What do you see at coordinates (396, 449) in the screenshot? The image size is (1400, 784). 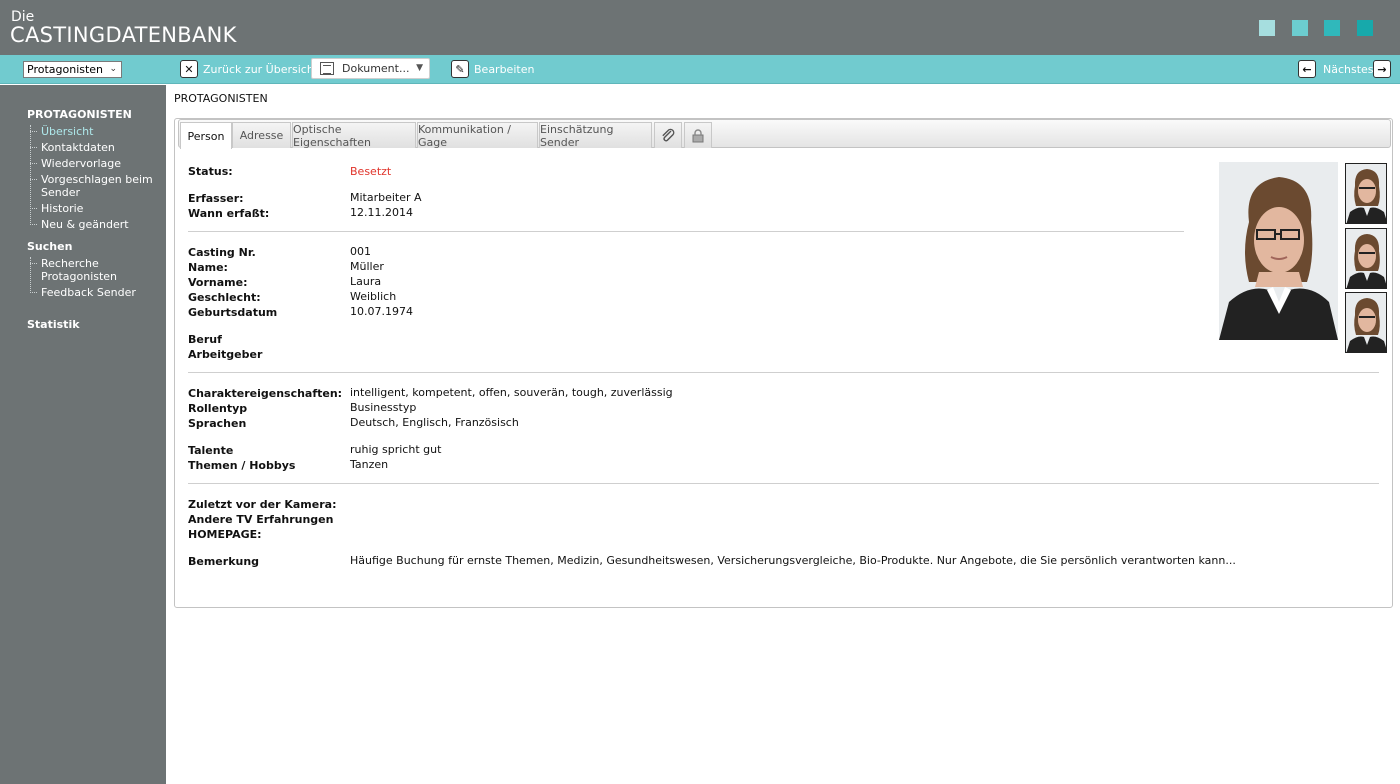 I see `talente-value: ruhig spricht gut` at bounding box center [396, 449].